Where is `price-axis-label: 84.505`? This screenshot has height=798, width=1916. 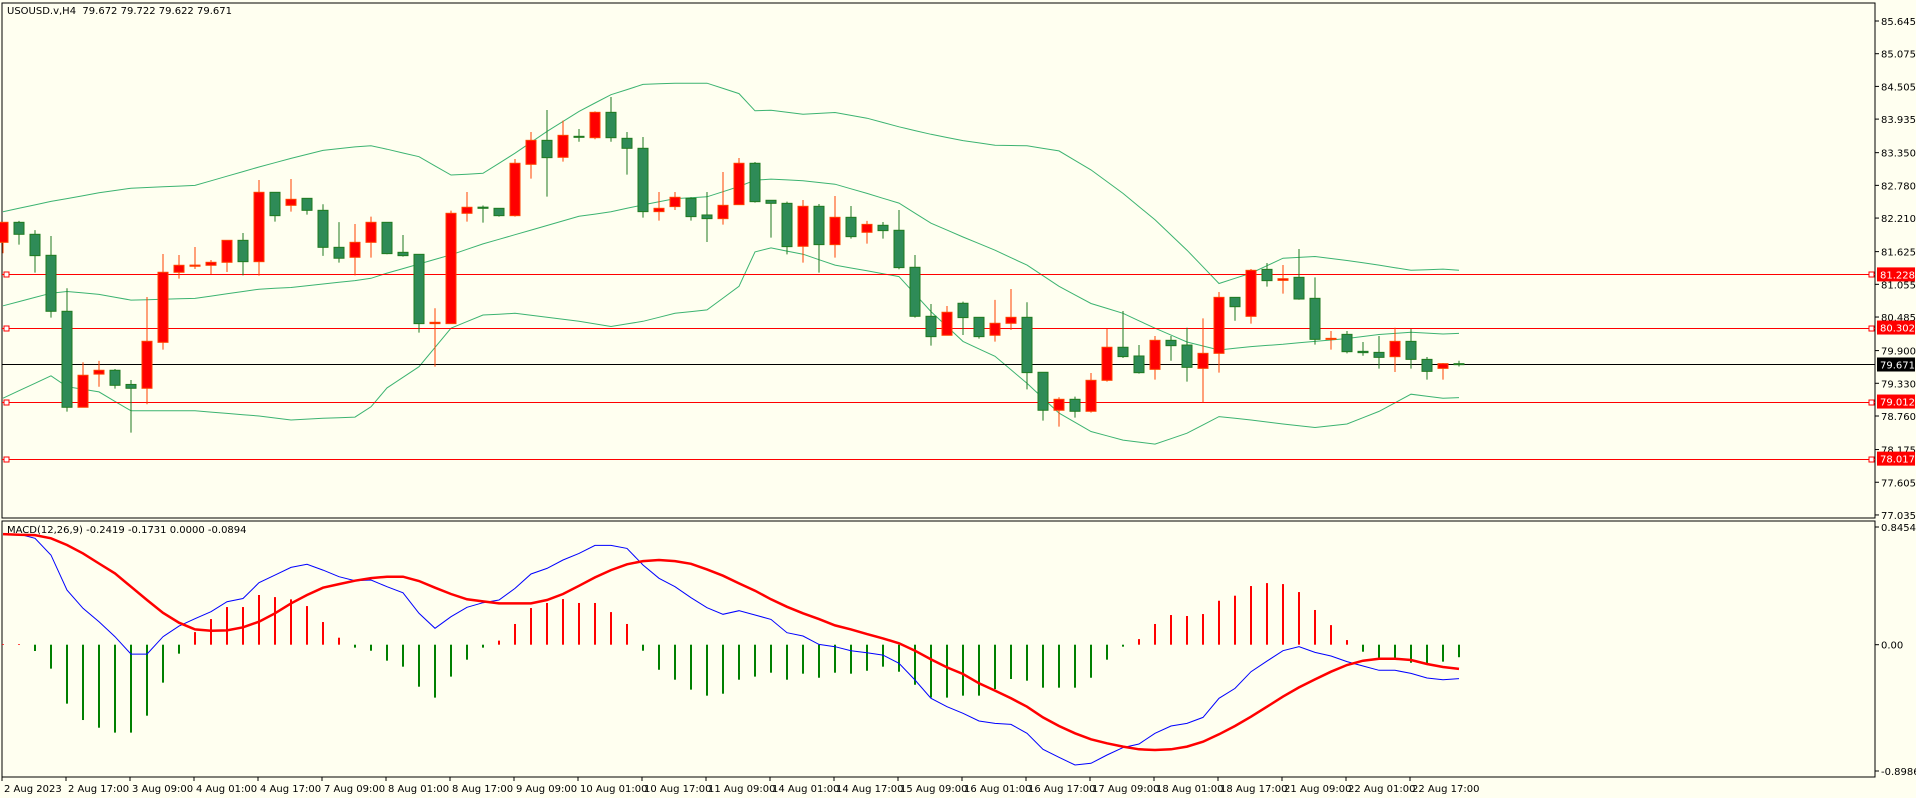
price-axis-label: 84.505 is located at coordinates (1898, 87).